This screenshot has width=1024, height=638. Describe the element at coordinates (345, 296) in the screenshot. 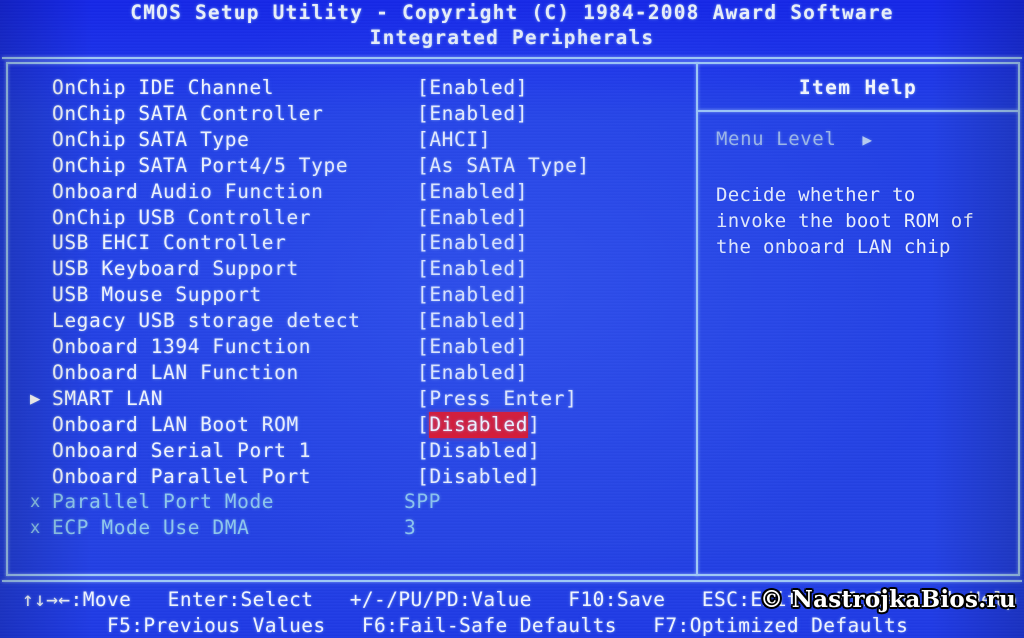

I see `setting-row: USB Mouse Support [Enabled]` at that location.